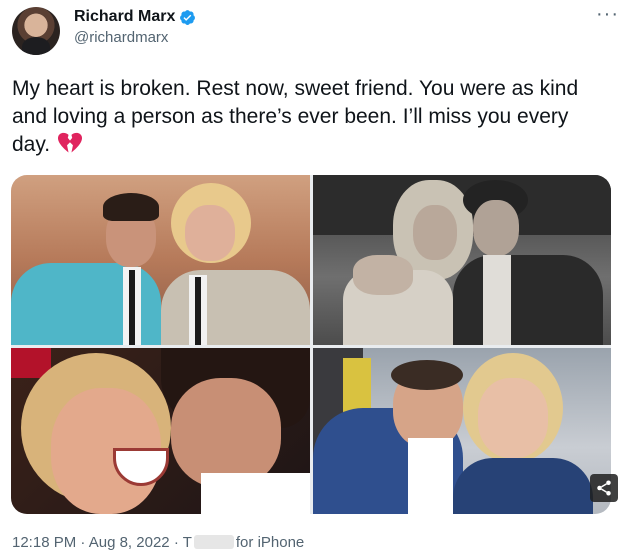 Image resolution: width=624 pixels, height=558 pixels. I want to click on client-prefix: T, so click(187, 542).